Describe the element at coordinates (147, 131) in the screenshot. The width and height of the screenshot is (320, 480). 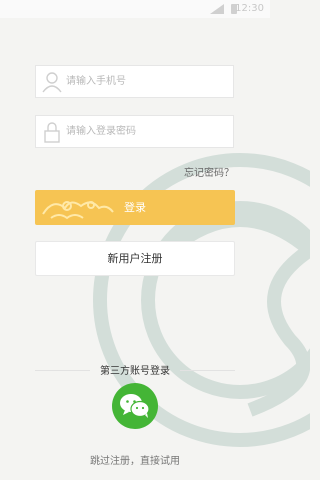
I see `password-input` at that location.